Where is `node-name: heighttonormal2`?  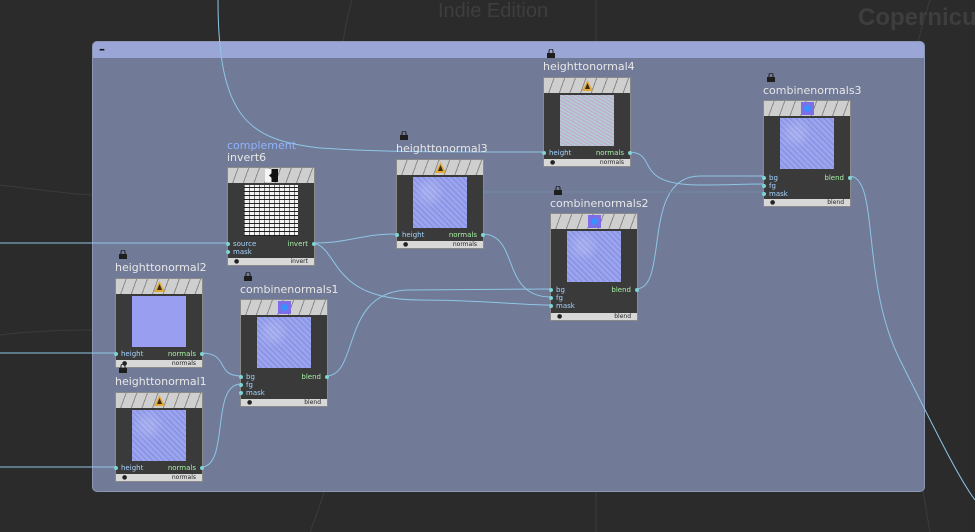
node-name: heighttonormal2 is located at coordinates (161, 267).